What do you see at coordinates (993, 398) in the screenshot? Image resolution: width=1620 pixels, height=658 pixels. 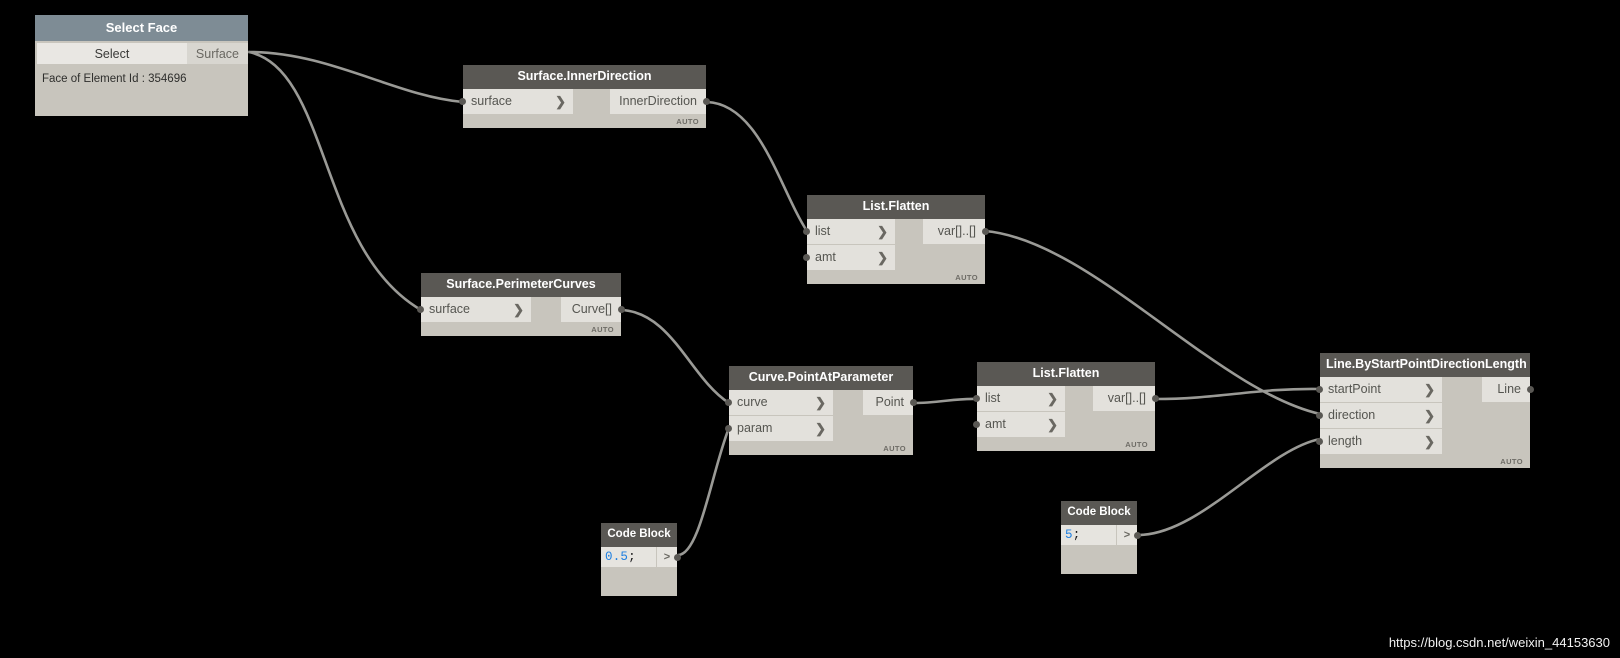 I see `input-port-label: list` at bounding box center [993, 398].